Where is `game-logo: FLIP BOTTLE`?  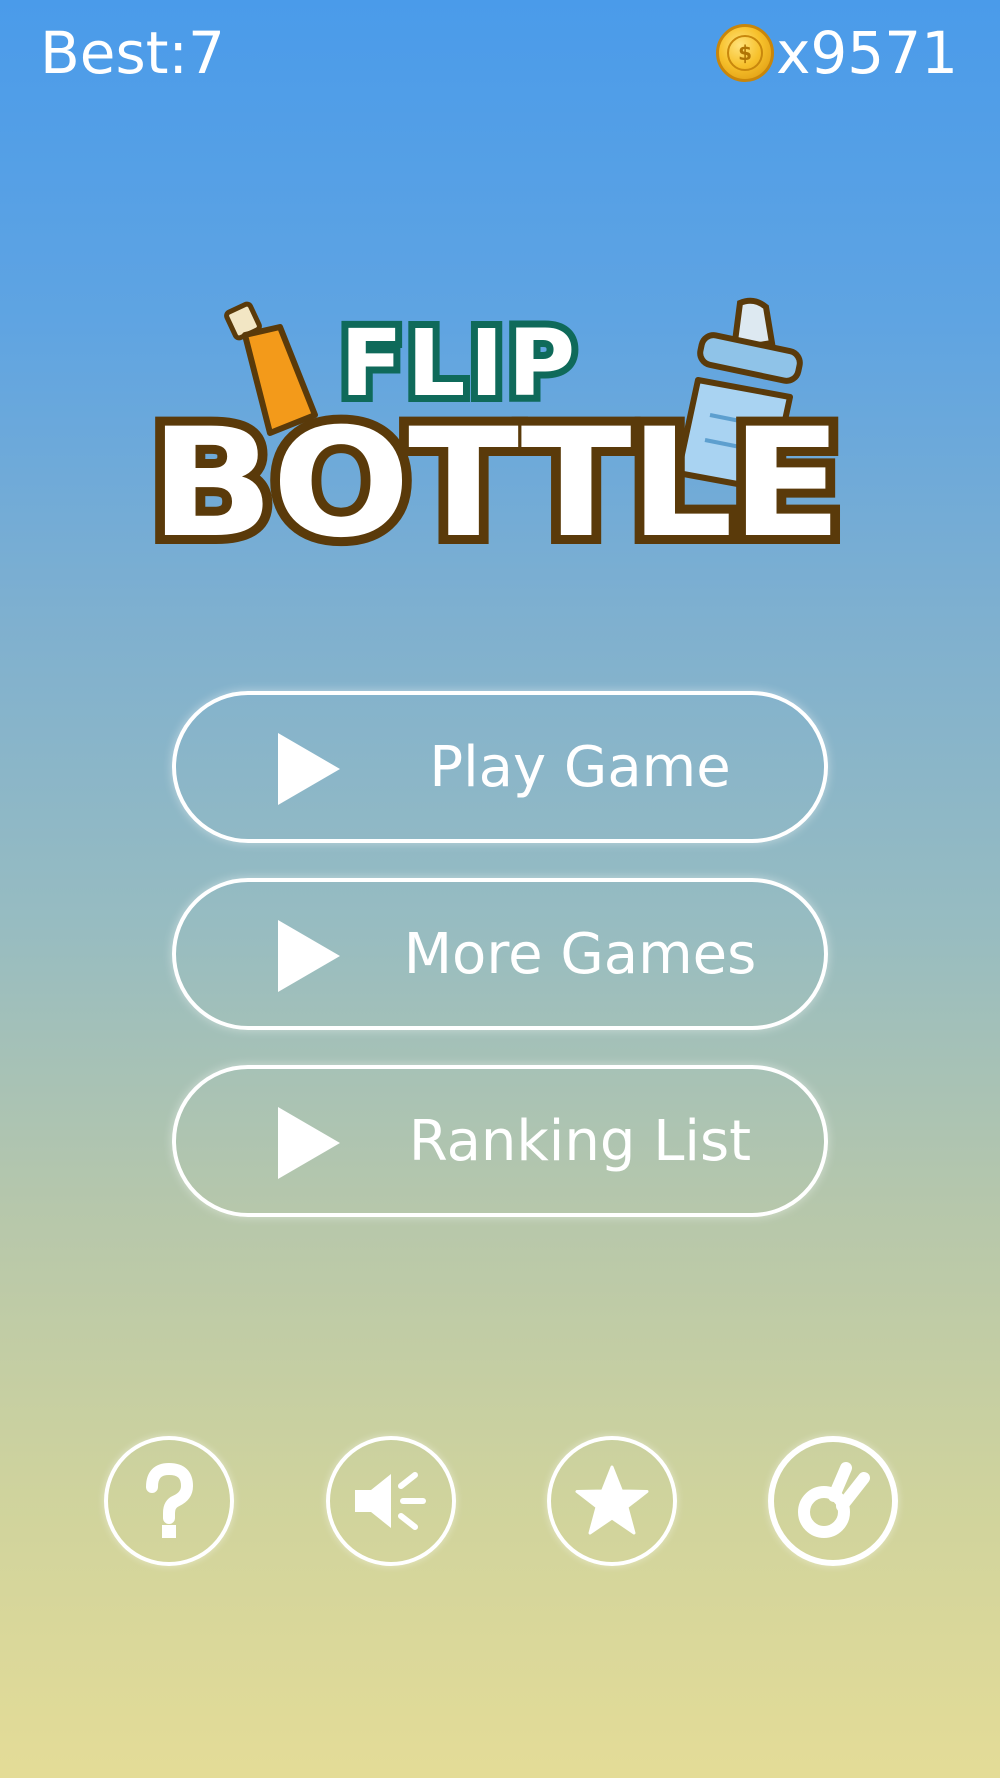
game-logo: FLIP BOTTLE is located at coordinates (496, 438).